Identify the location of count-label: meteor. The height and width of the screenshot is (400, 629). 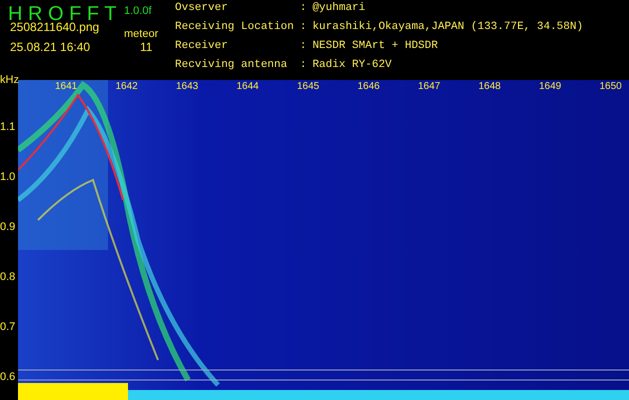
(141, 34).